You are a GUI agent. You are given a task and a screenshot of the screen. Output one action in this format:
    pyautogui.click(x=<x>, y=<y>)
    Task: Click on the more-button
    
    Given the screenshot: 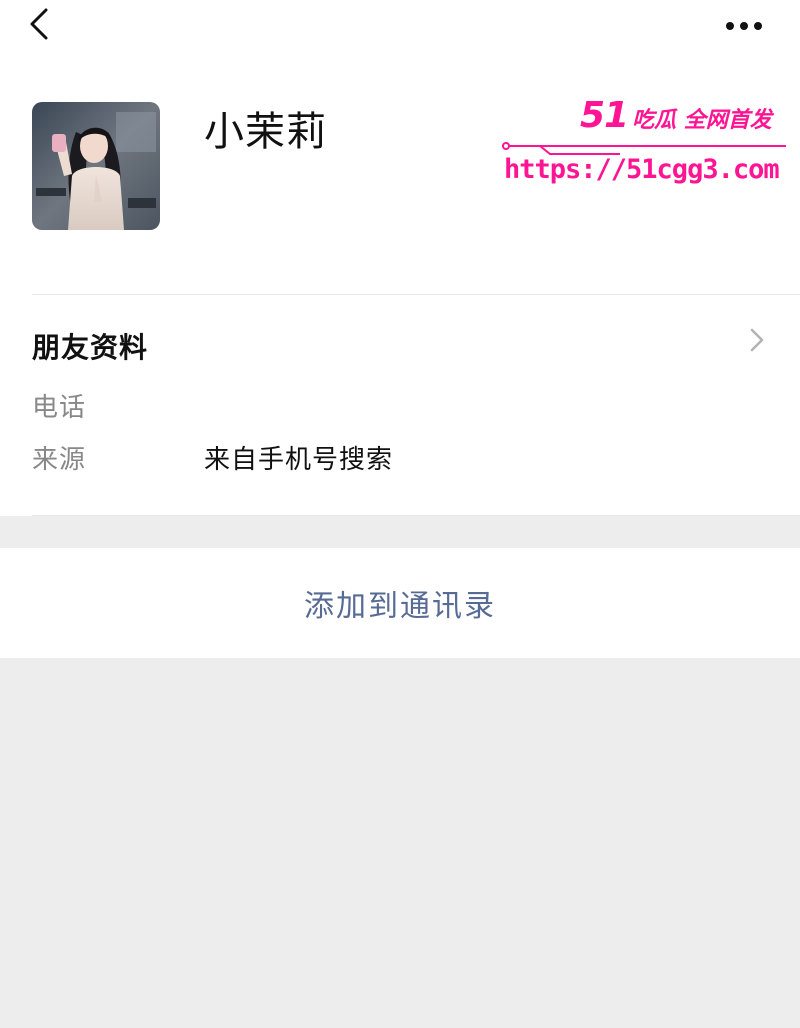 What is the action you would take?
    pyautogui.click(x=744, y=24)
    